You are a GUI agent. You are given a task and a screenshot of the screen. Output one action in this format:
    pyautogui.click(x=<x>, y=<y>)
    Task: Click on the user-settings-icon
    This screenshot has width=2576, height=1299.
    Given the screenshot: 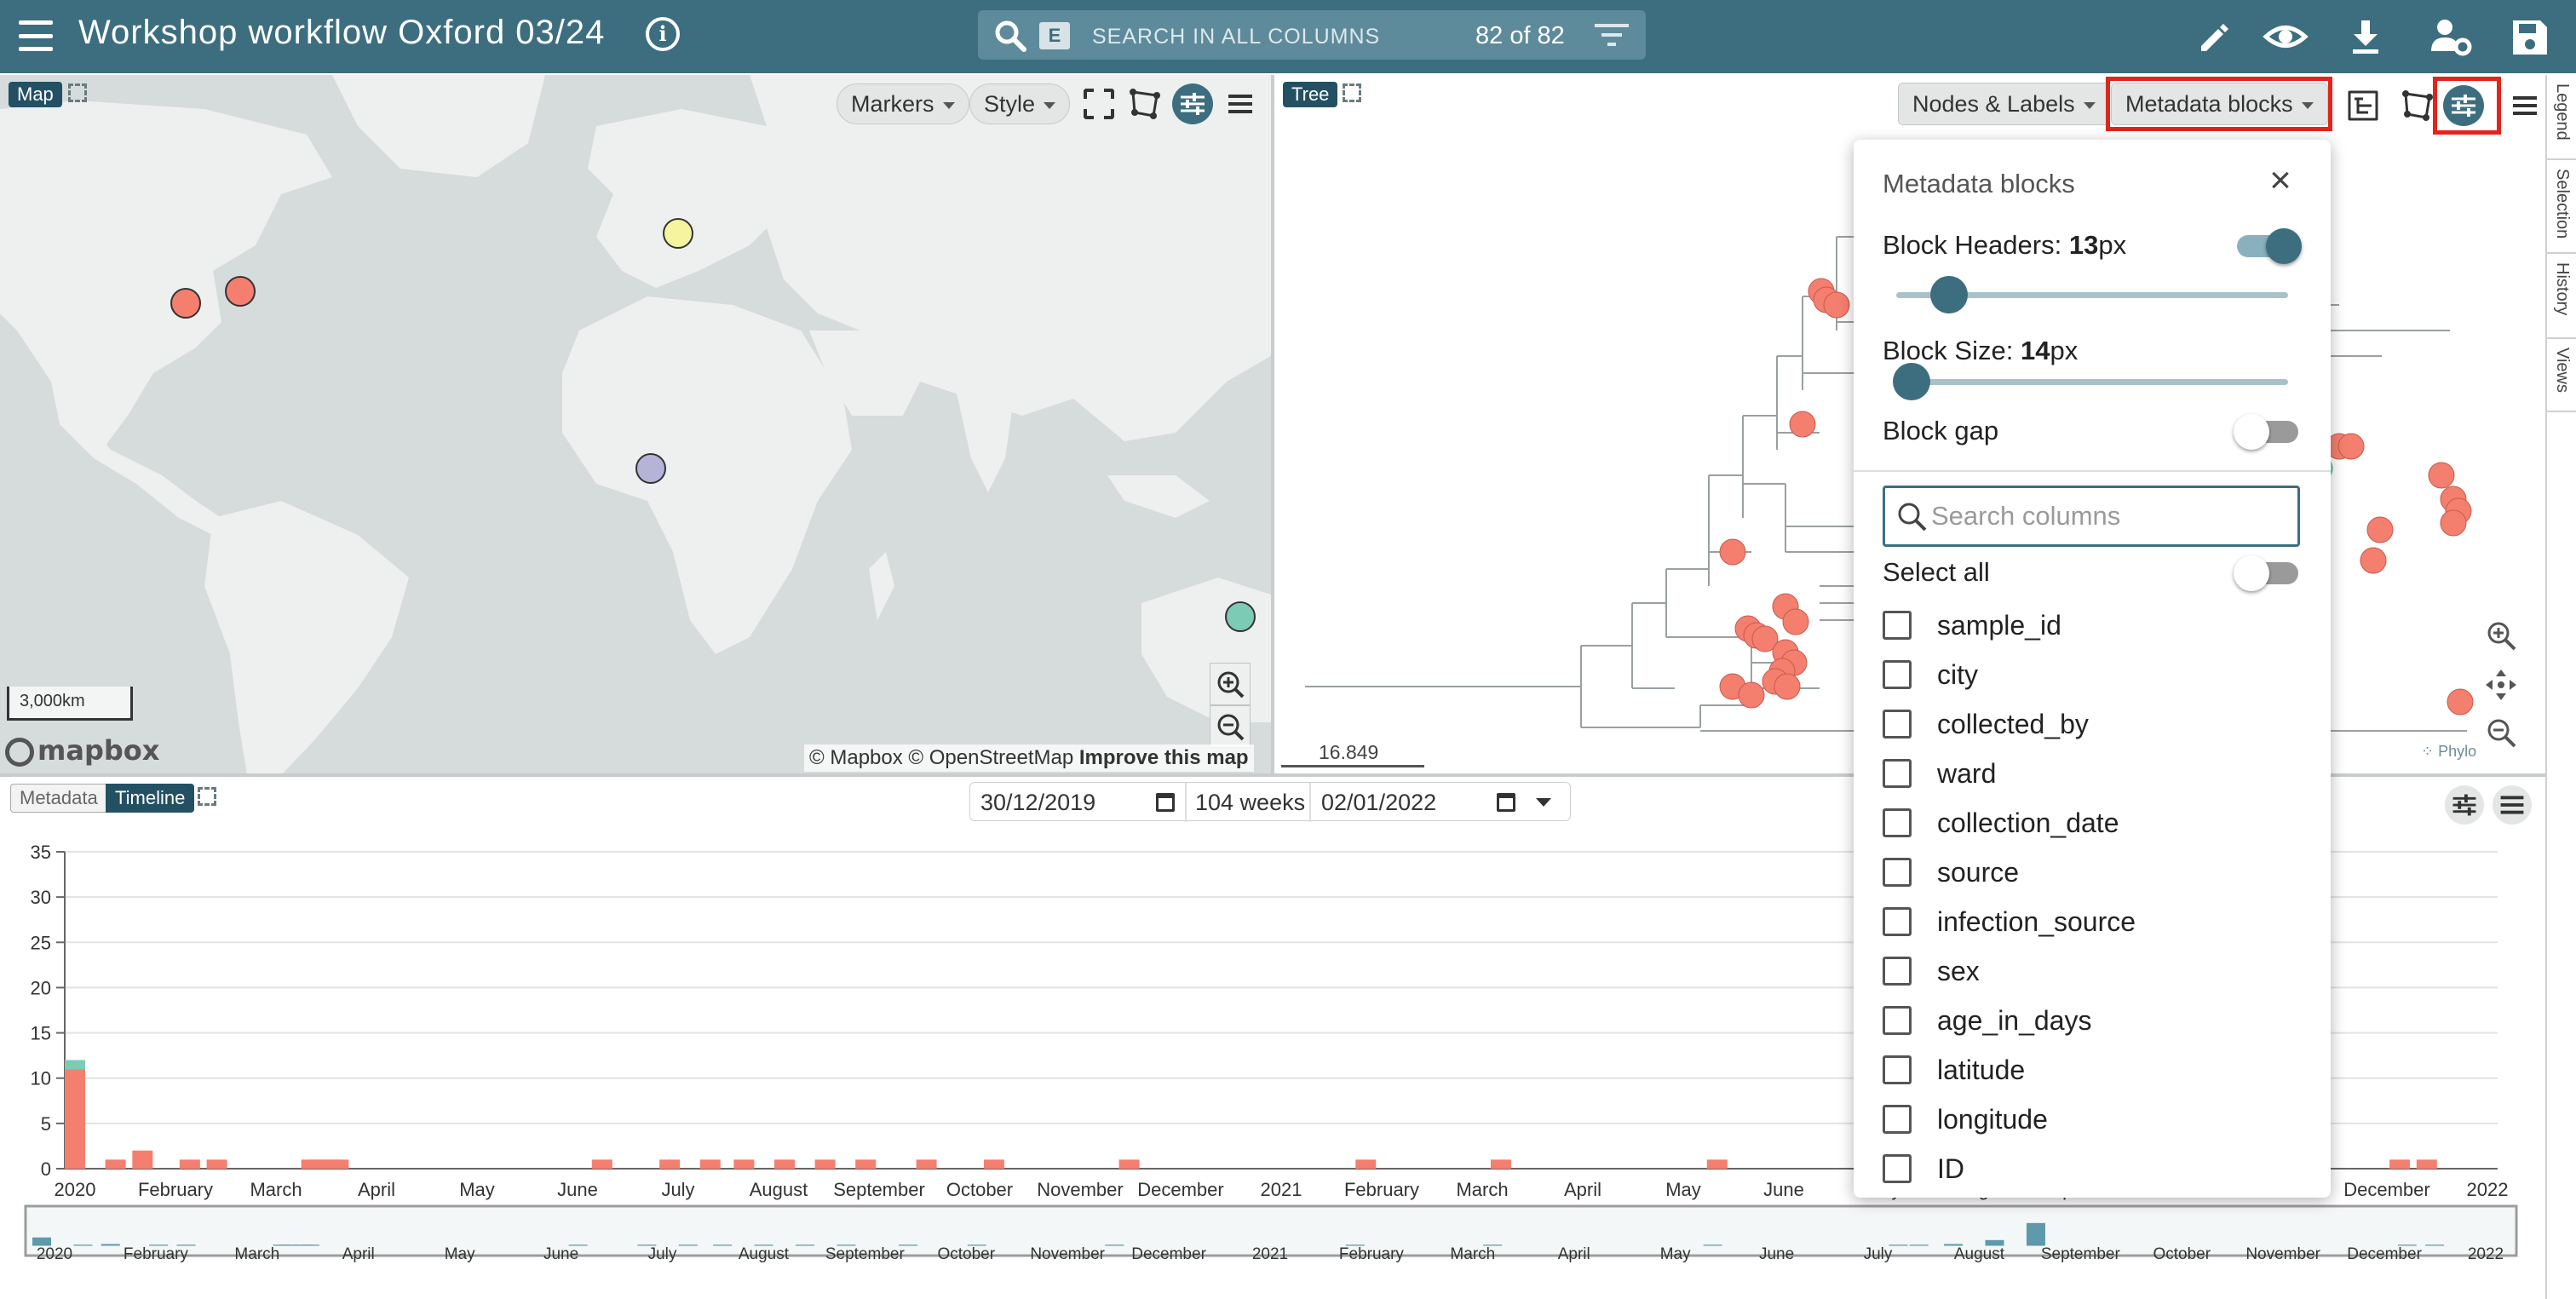 What is the action you would take?
    pyautogui.click(x=2451, y=37)
    